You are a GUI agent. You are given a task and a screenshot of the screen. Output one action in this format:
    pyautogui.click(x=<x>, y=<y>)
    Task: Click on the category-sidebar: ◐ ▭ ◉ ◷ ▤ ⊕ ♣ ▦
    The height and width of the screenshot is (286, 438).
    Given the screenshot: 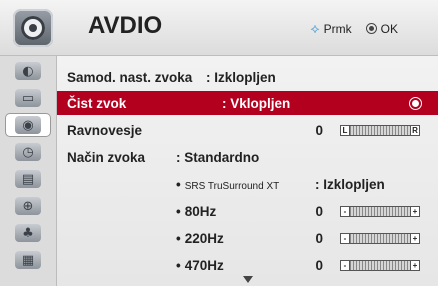 What is the action you would take?
    pyautogui.click(x=28, y=171)
    